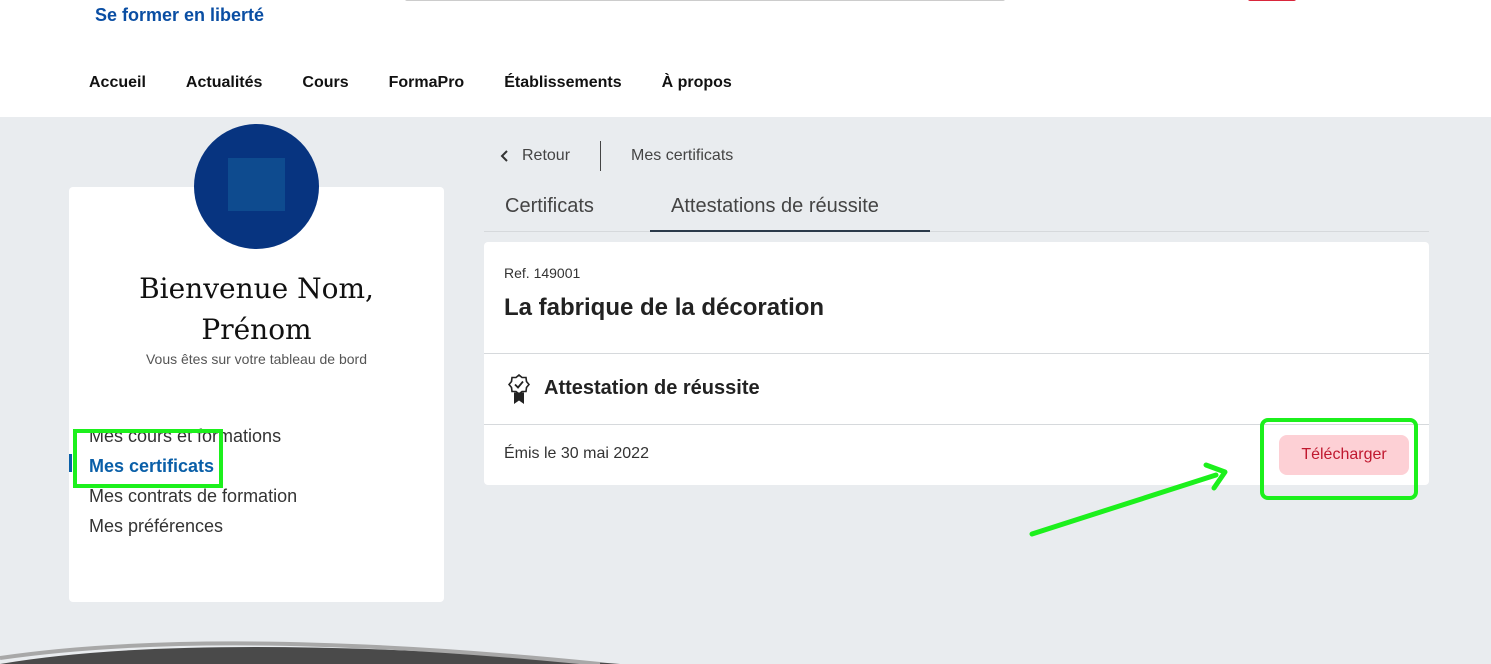 This screenshot has width=1491, height=664. I want to click on welcome-line-1: Bienvenue Nom,, so click(256, 288).